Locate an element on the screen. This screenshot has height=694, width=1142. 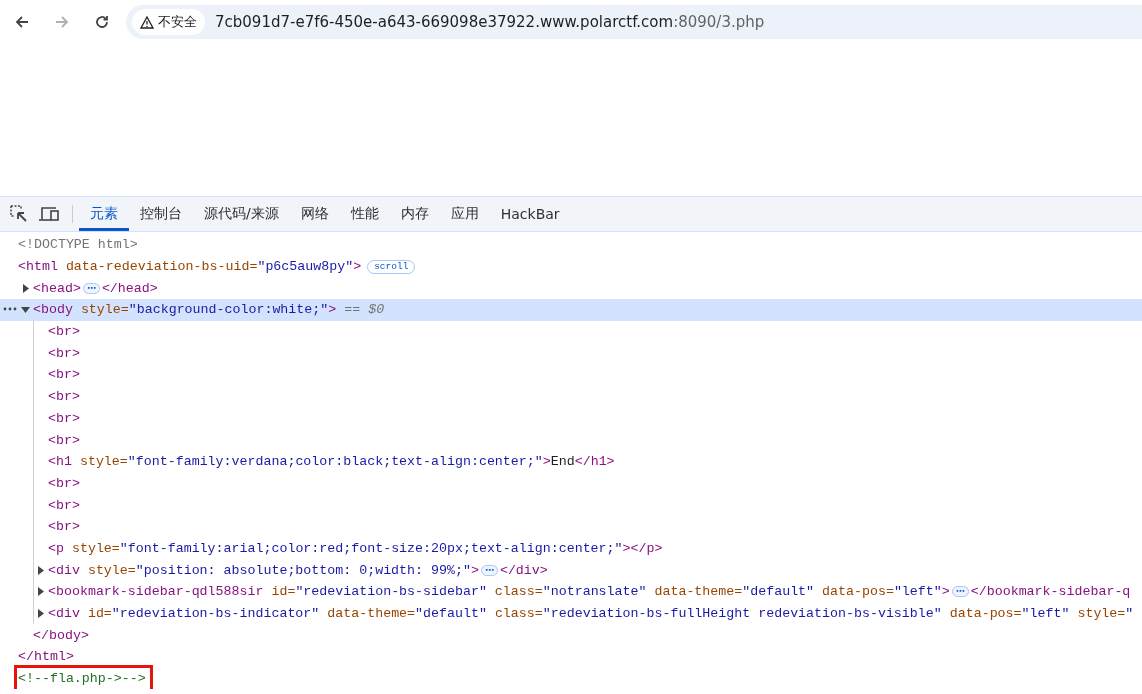
reload-icon is located at coordinates (102, 22).